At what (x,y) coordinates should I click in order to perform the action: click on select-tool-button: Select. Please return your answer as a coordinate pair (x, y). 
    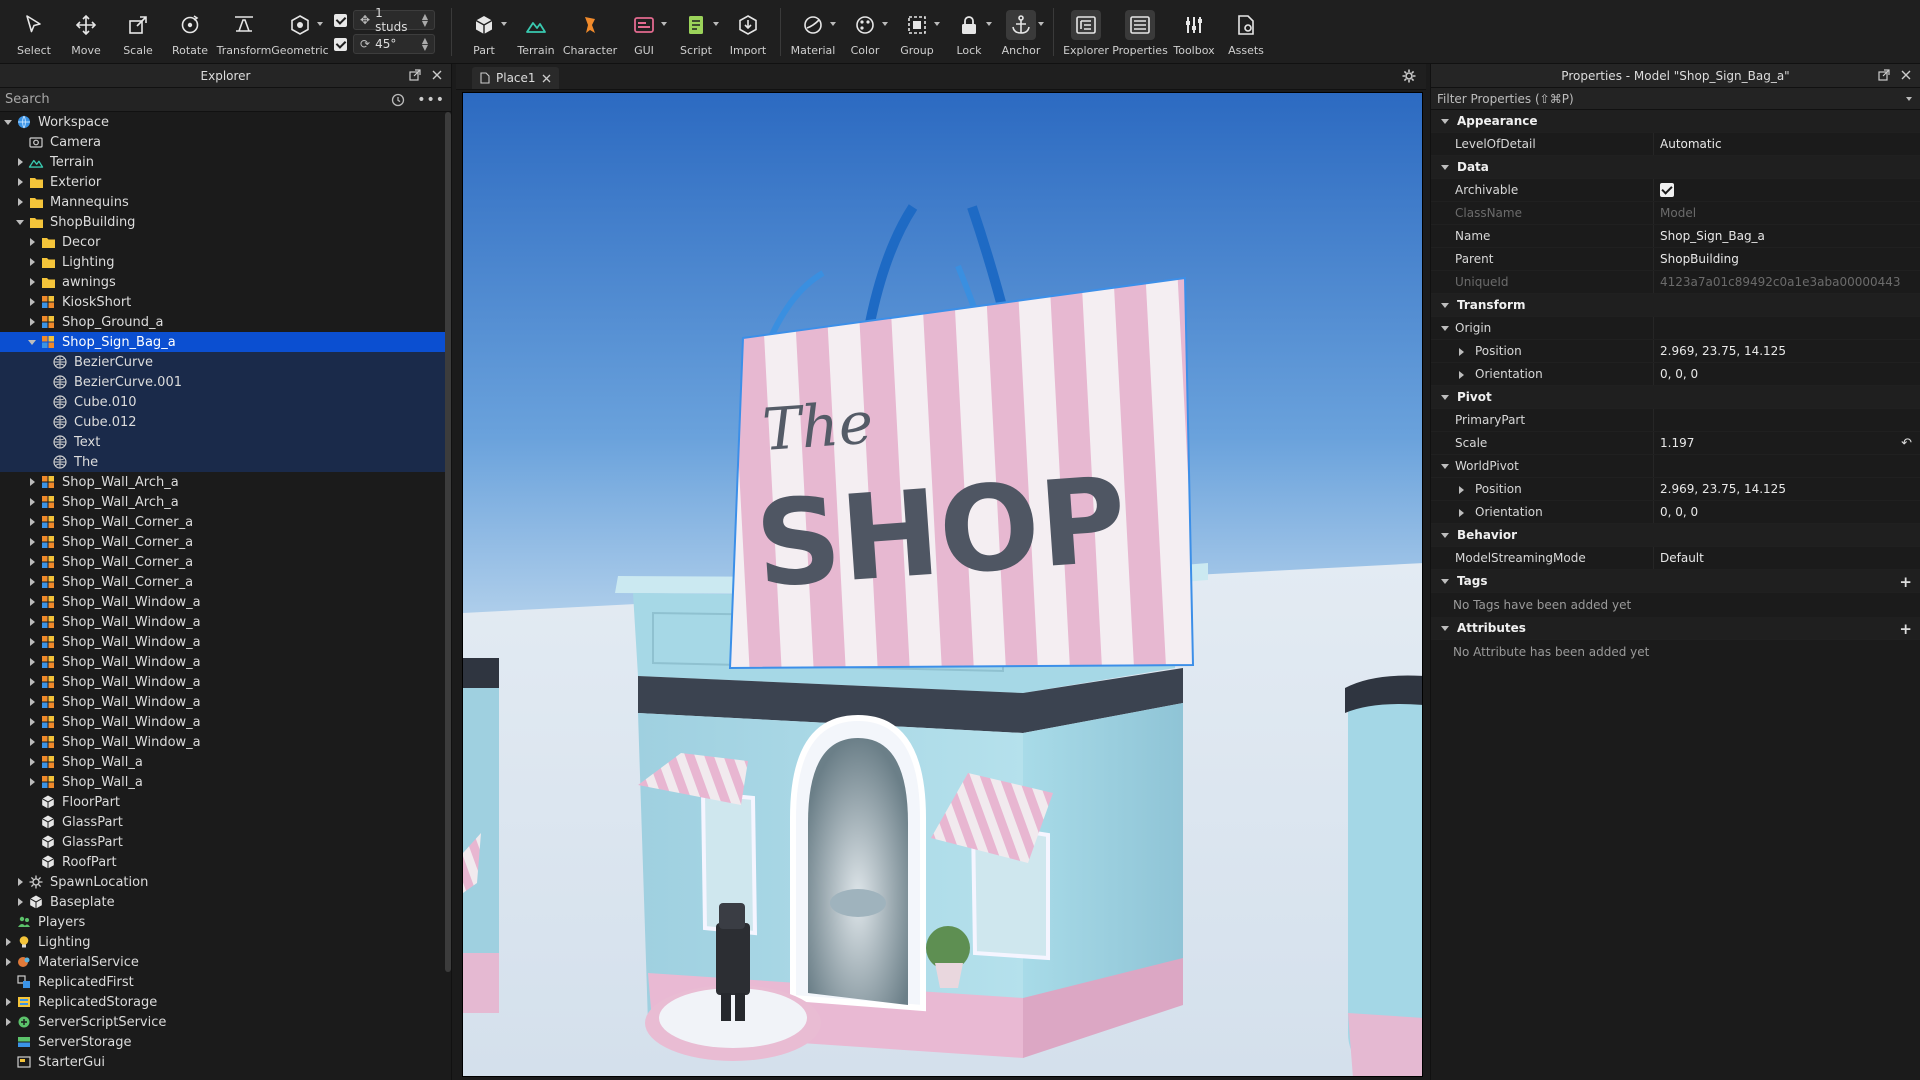
    Looking at the image, I should click on (34, 31).